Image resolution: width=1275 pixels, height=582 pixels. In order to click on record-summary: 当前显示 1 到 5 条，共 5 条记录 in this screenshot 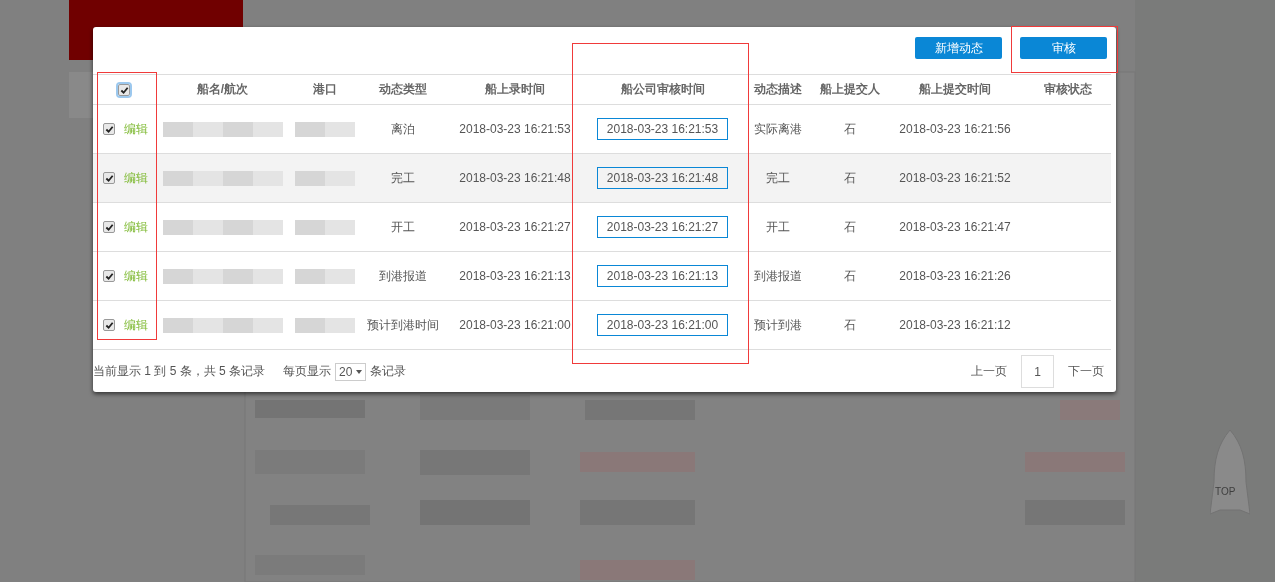, I will do `click(179, 371)`.